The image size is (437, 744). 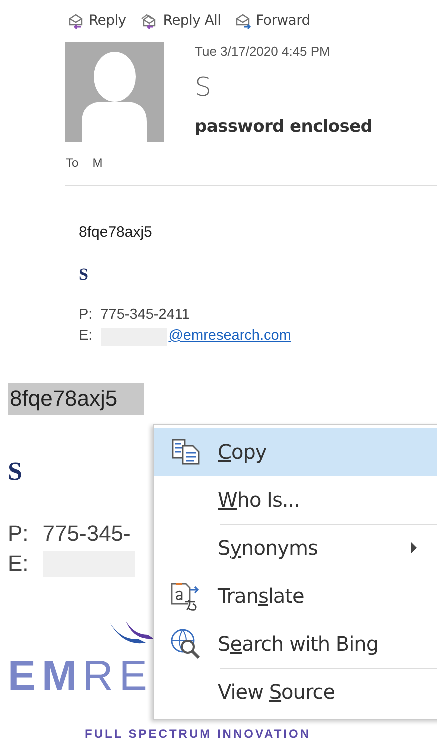 I want to click on menu-item: Search with Bing, so click(x=295, y=644).